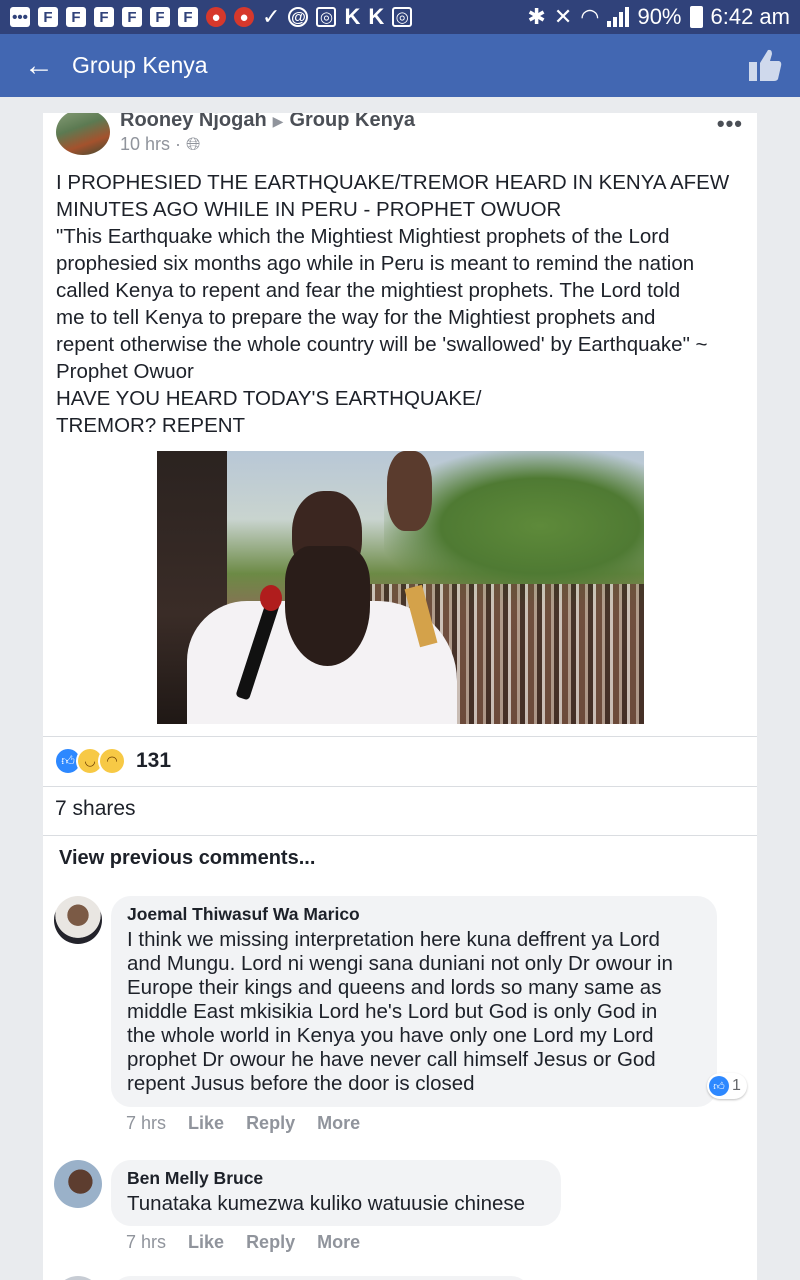 This screenshot has height=1280, width=800. I want to click on checkmark-icon: ✓, so click(271, 16).